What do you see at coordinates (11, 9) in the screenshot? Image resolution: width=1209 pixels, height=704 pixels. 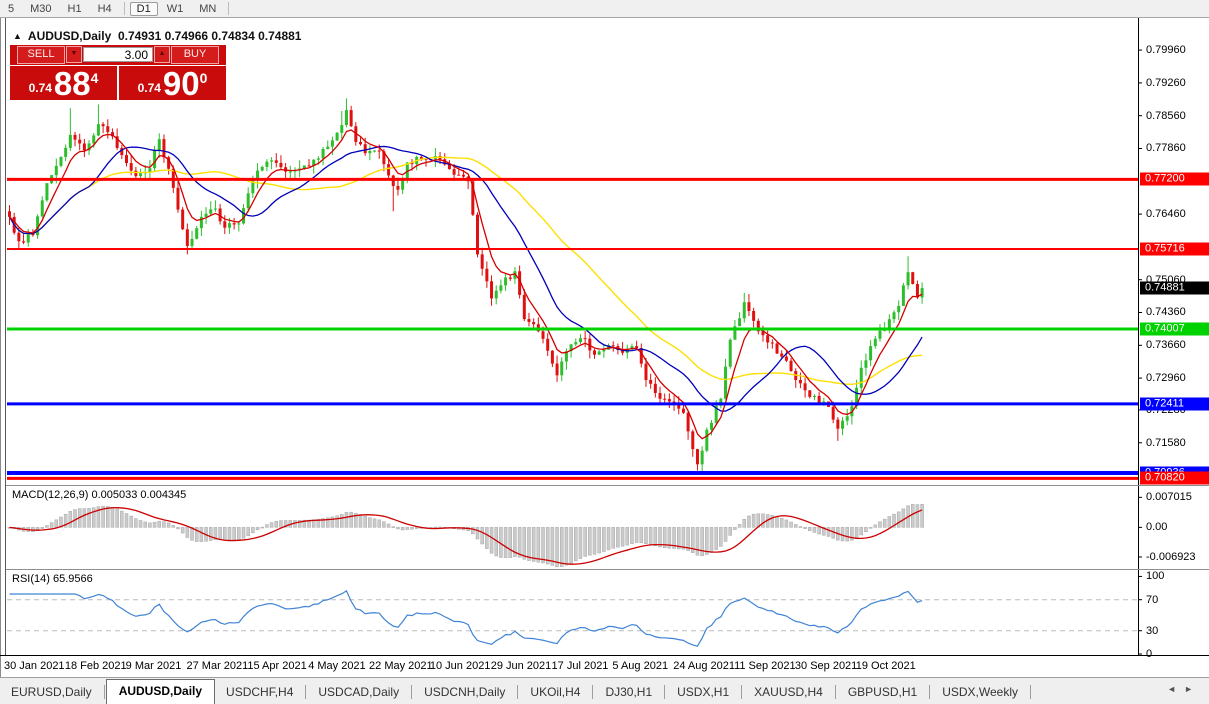 I see `timeframe-button-5: 5` at bounding box center [11, 9].